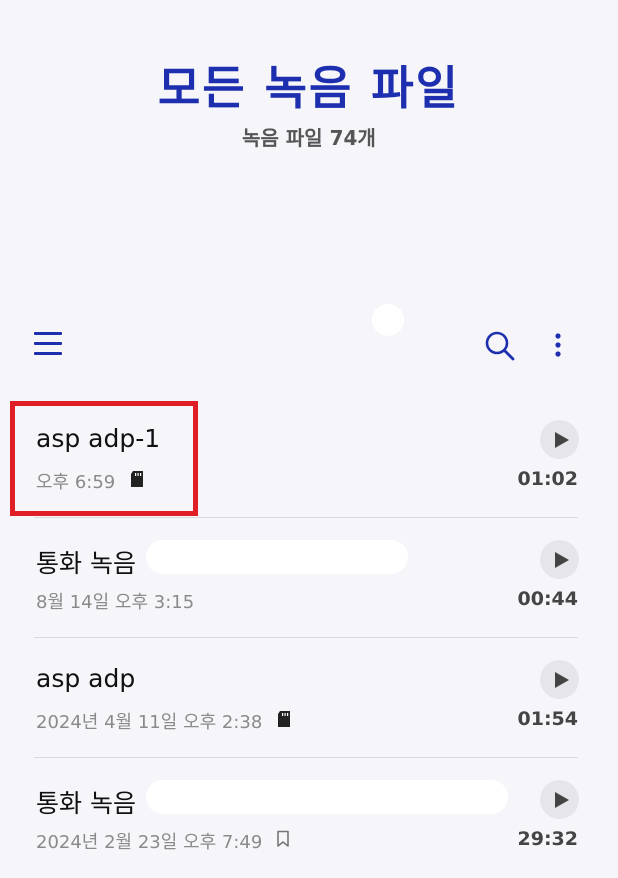  What do you see at coordinates (49, 344) in the screenshot?
I see `hamburger-menu-icon` at bounding box center [49, 344].